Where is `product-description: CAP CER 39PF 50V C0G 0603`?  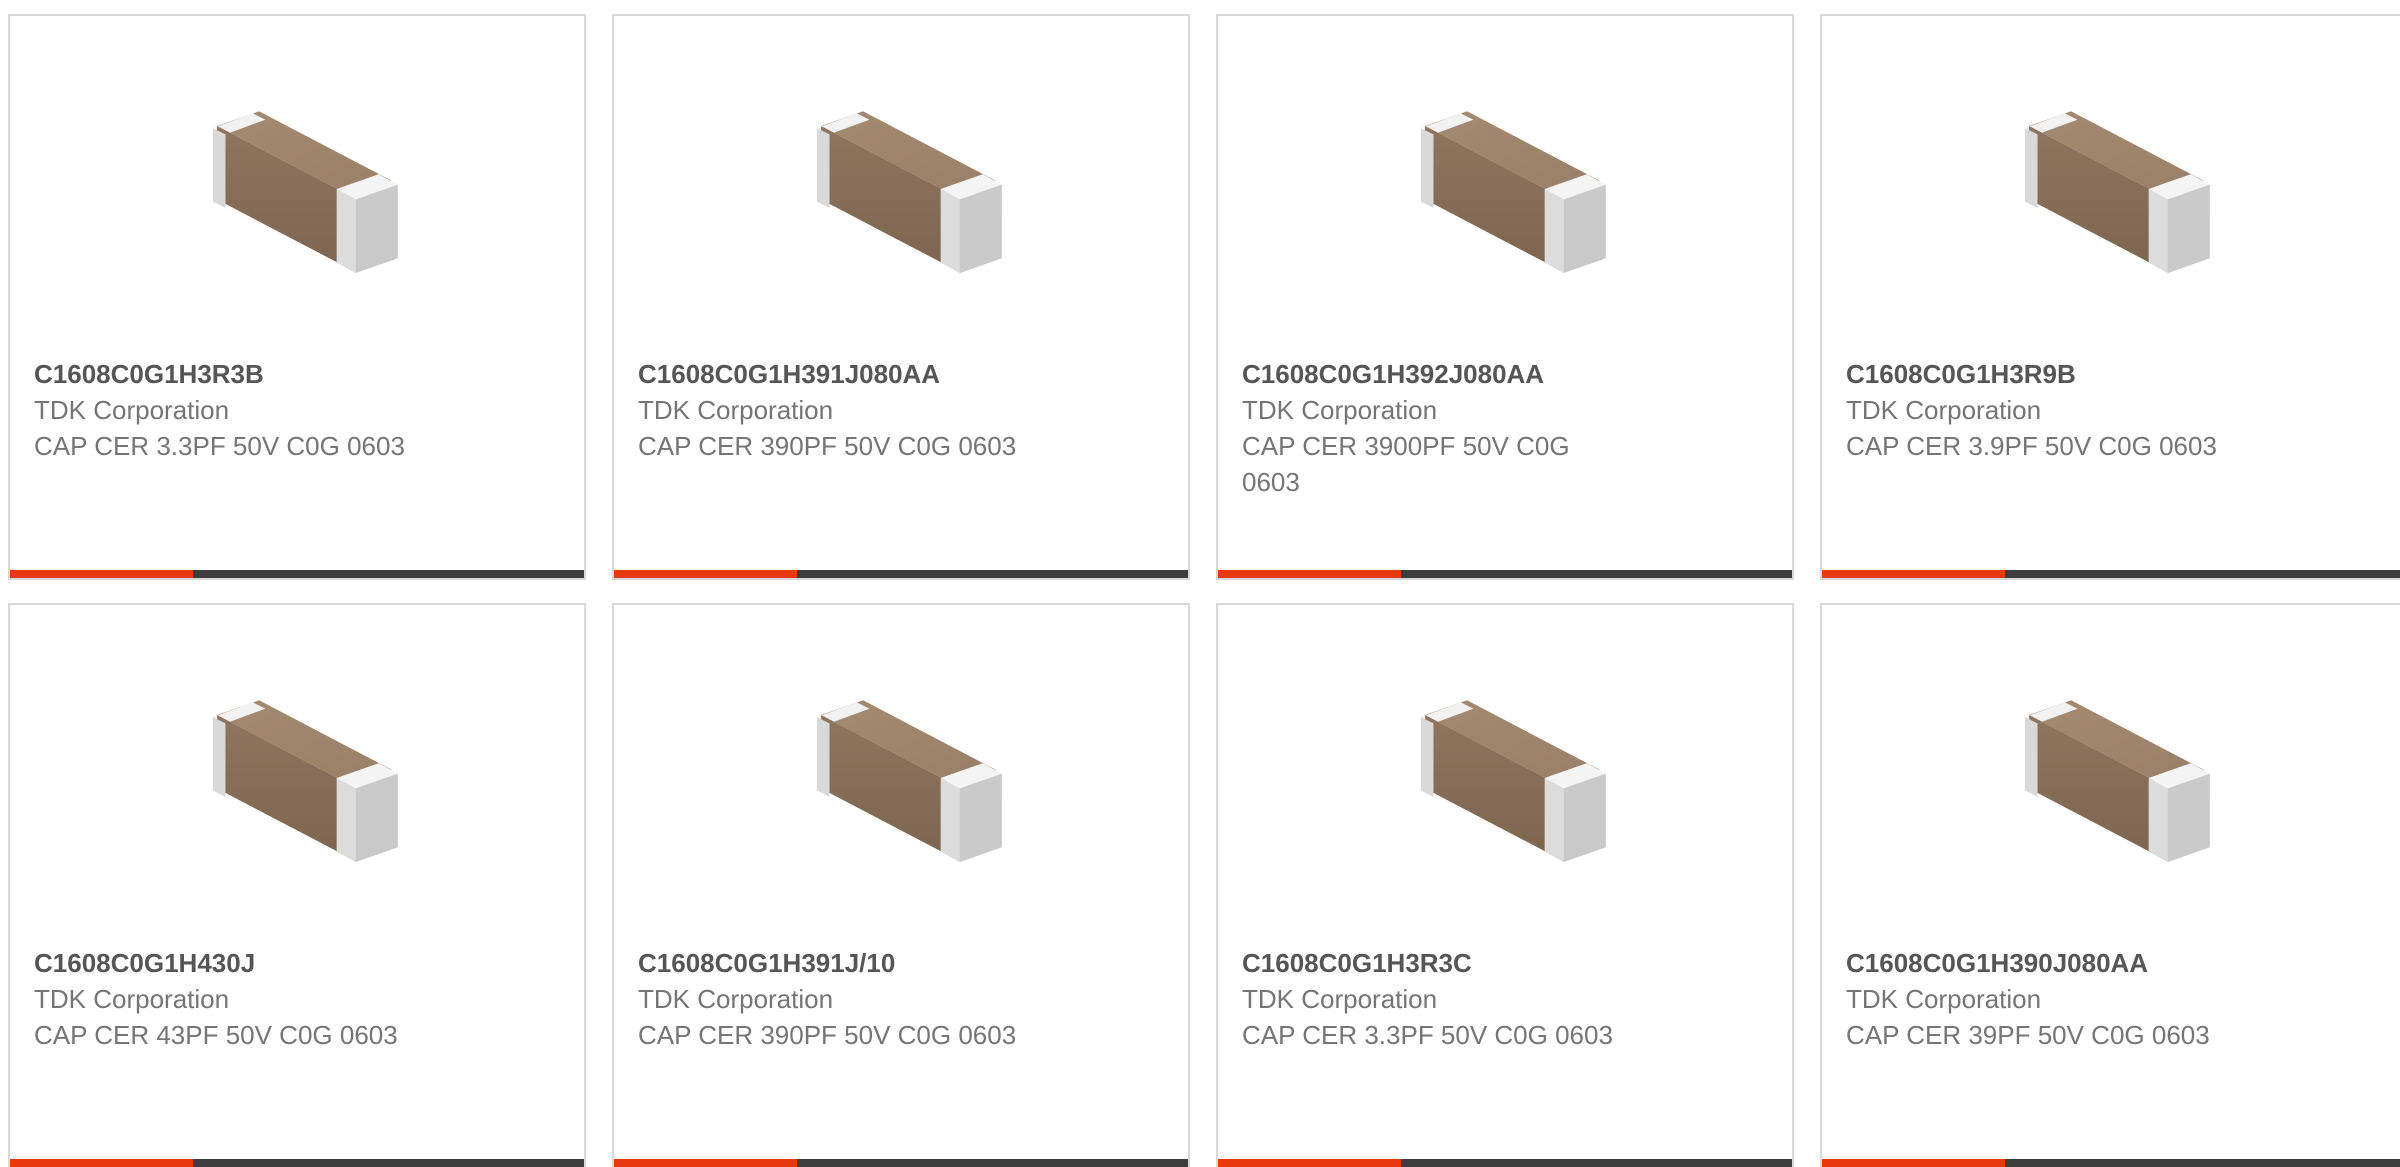
product-description: CAP CER 39PF 50V C0G 0603 is located at coordinates (2028, 1035).